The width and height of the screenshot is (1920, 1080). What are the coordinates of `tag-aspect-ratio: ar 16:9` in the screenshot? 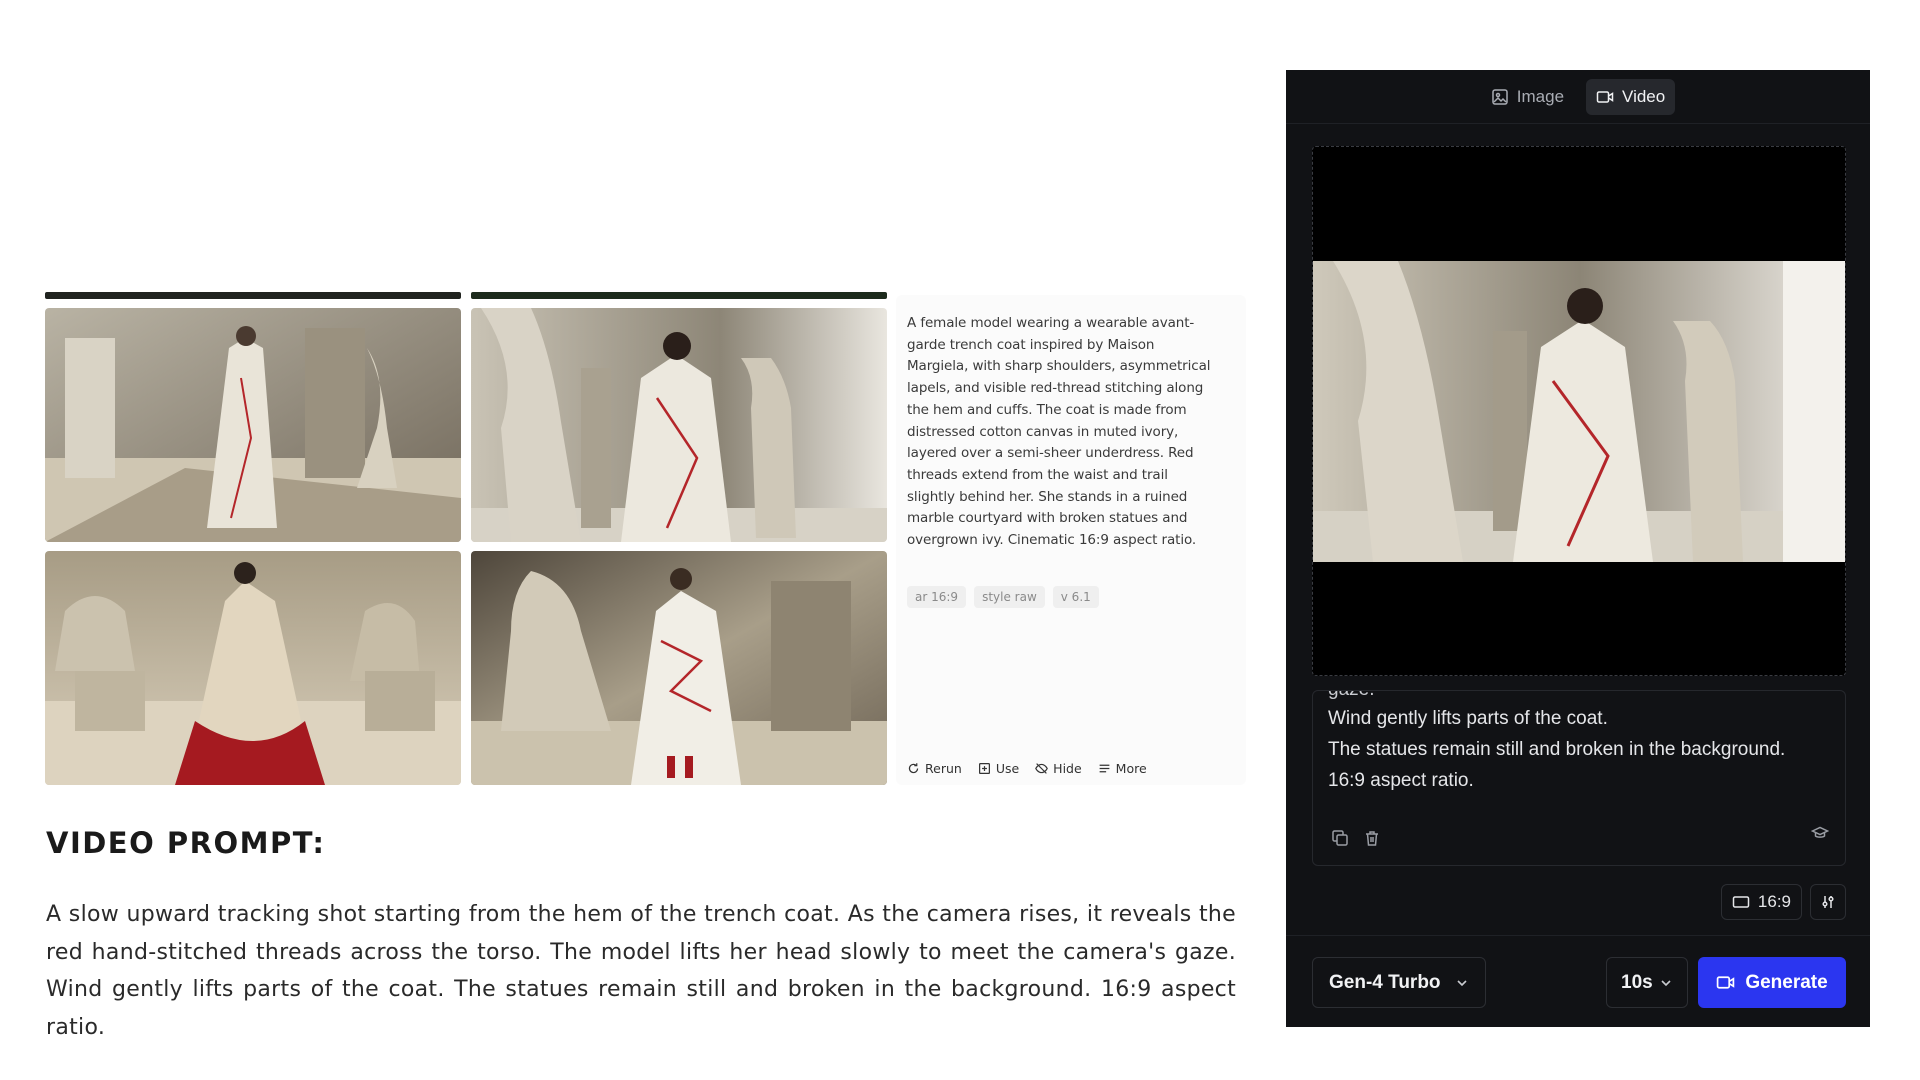 It's located at (937, 597).